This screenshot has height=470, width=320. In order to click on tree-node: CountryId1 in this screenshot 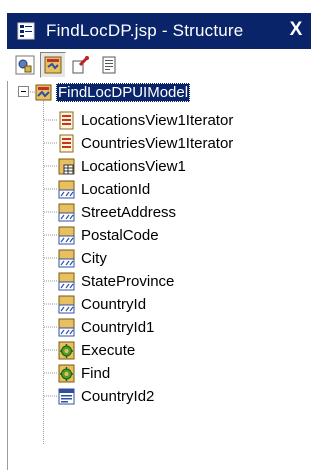, I will do `click(106, 327)`.